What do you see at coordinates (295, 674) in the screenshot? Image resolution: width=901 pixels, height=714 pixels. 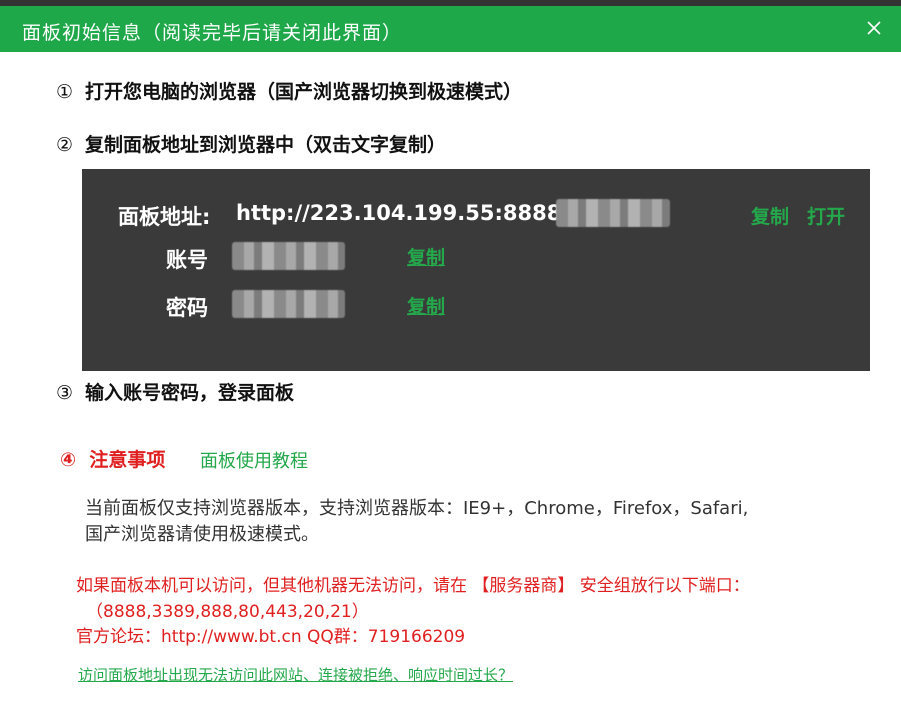 I see `troubleshoot-link: 访问面板地址出现无法访问此网站、连接被拒绝、响应时间过长？` at bounding box center [295, 674].